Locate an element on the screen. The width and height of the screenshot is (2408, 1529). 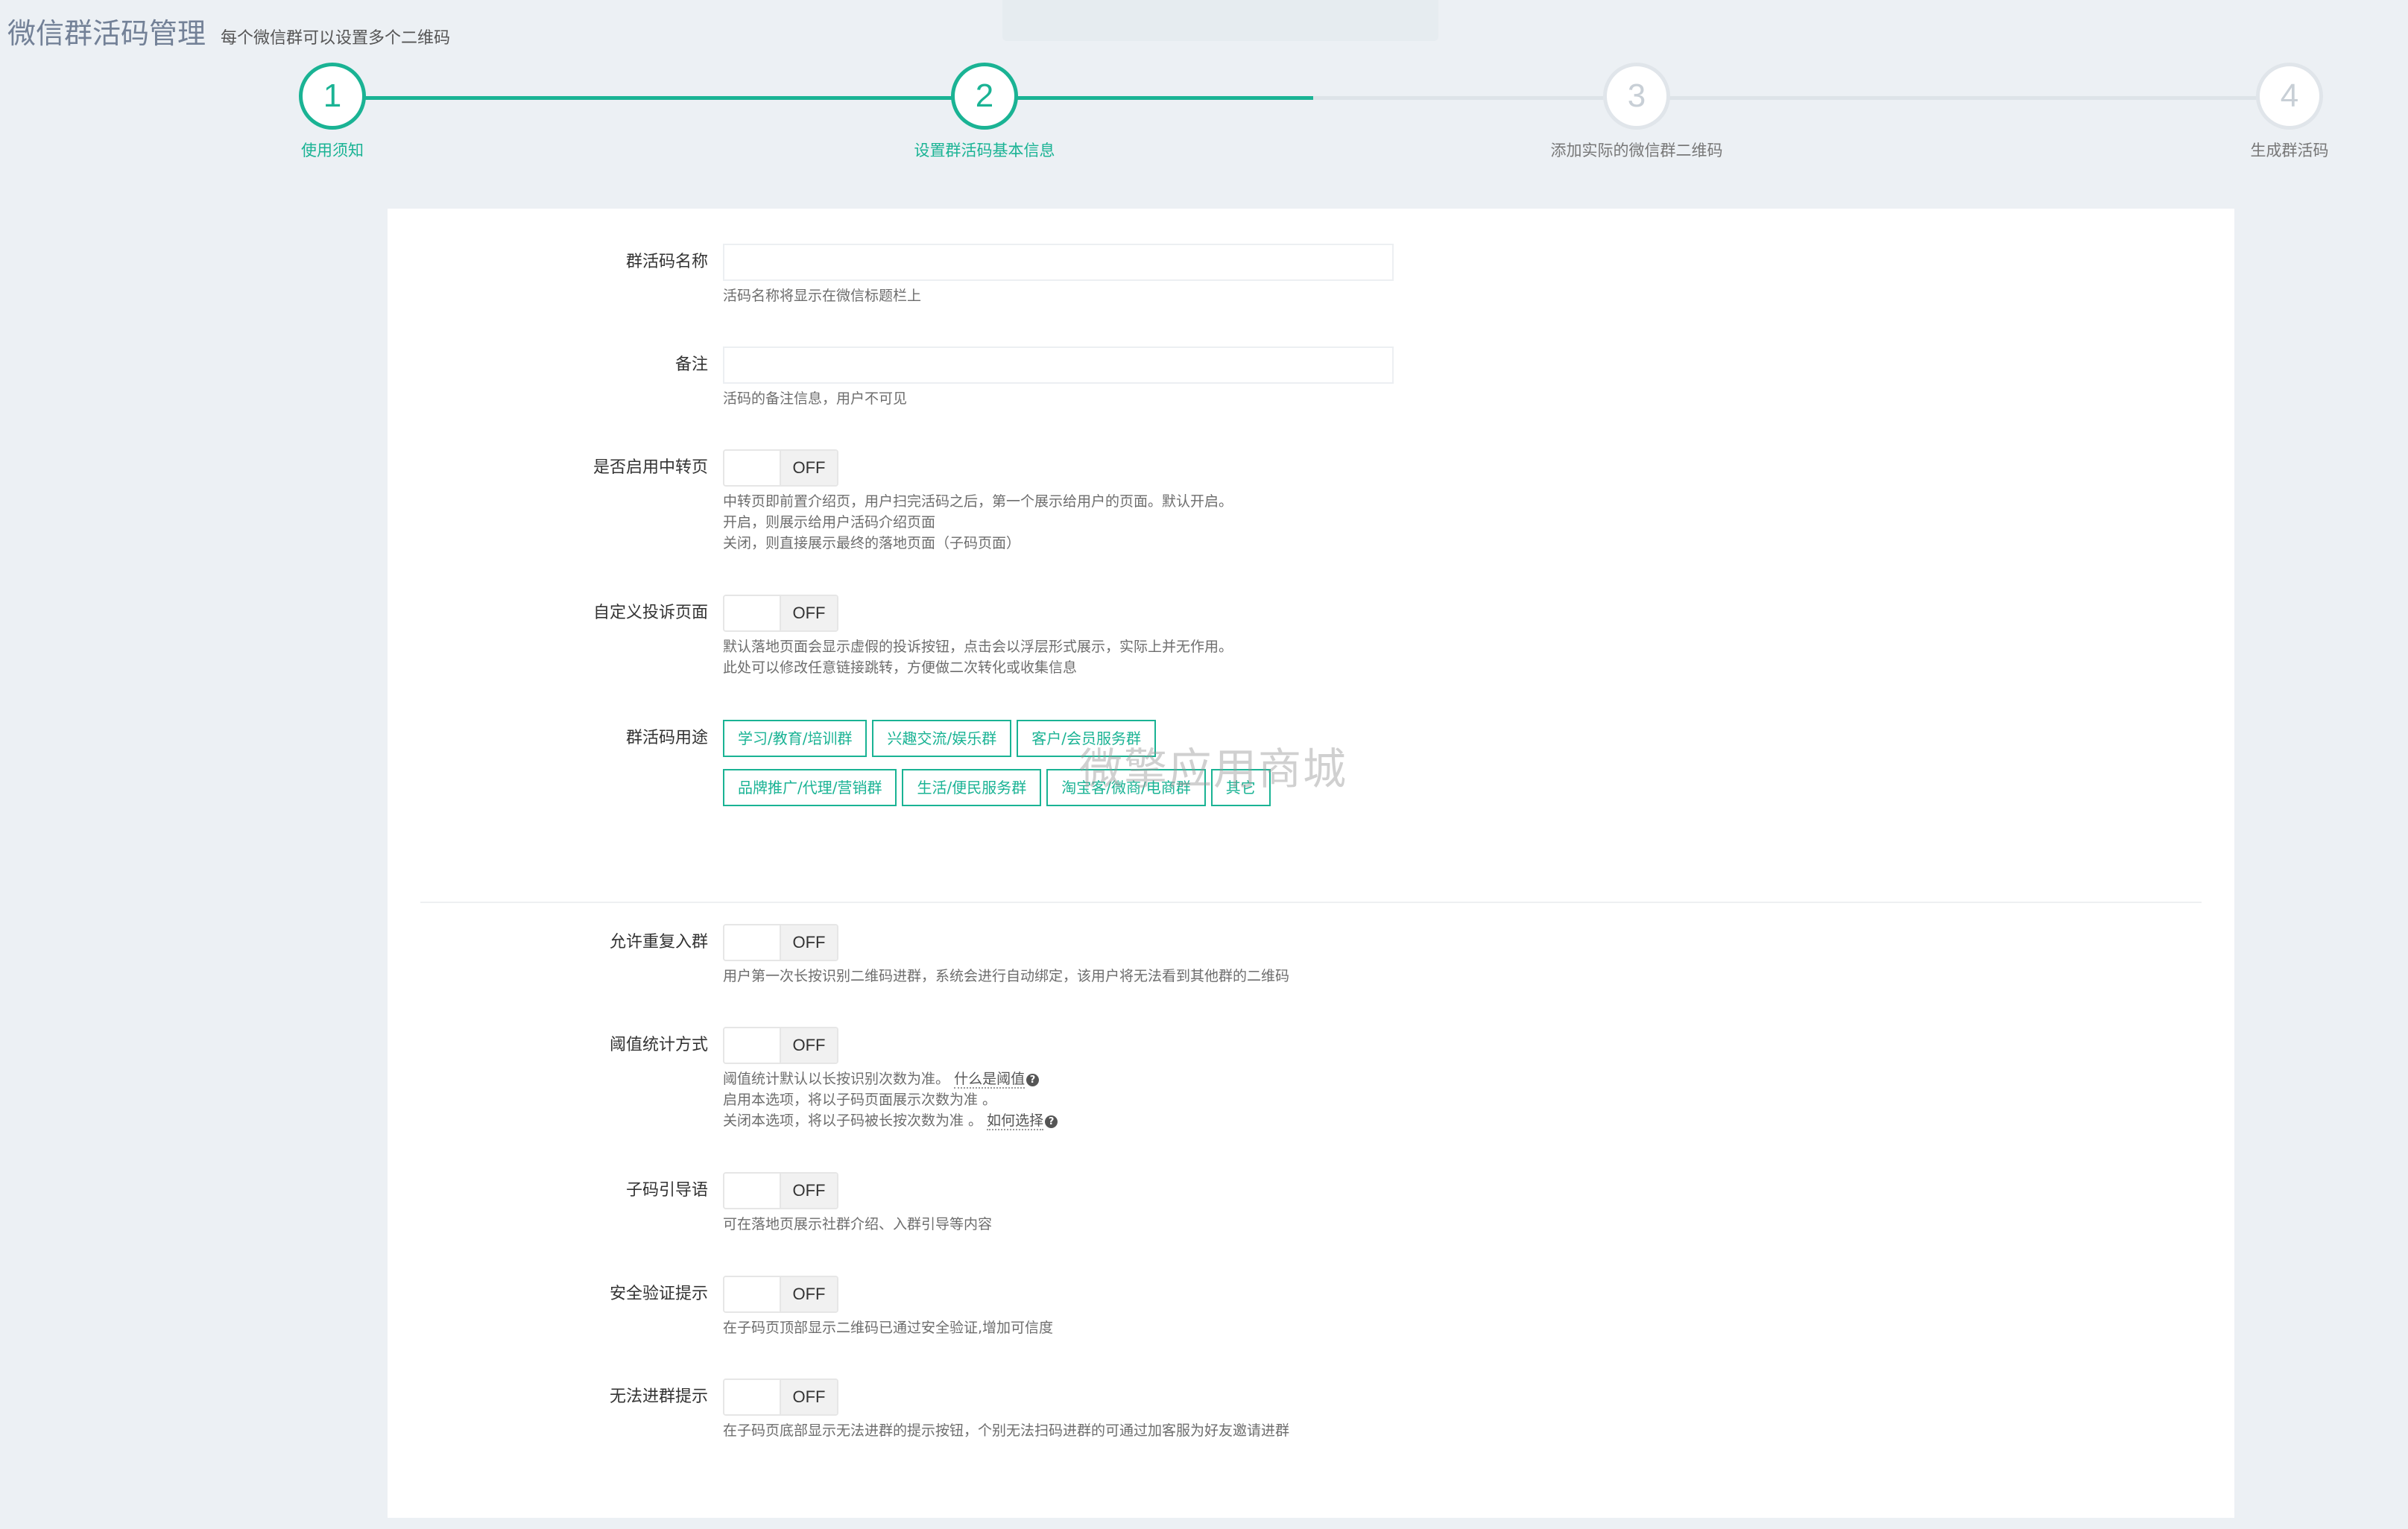
step-2-circle: 2 is located at coordinates (984, 96).